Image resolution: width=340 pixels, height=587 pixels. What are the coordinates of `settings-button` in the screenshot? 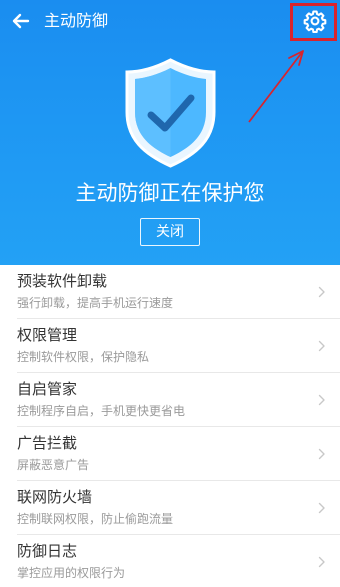 It's located at (315, 21).